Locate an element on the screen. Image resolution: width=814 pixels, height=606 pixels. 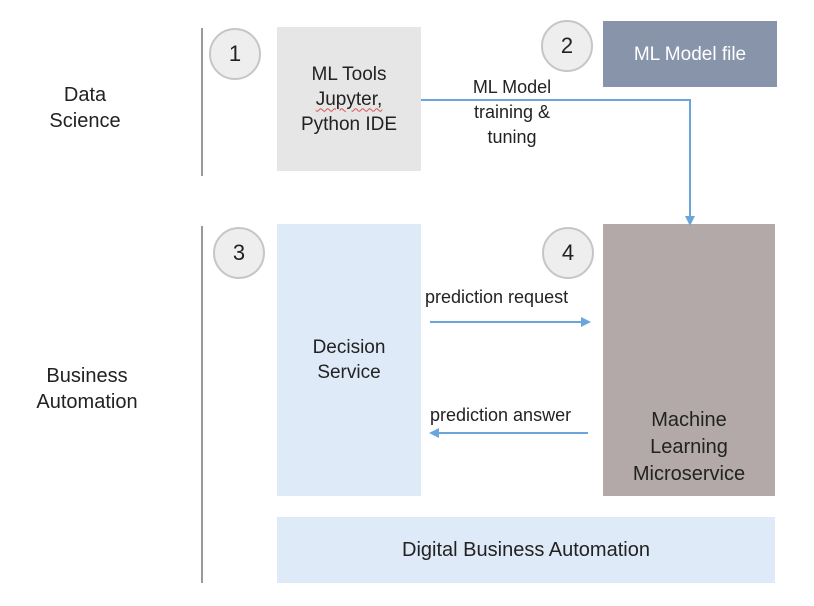
training-label-line2: training & is located at coordinates (512, 112).